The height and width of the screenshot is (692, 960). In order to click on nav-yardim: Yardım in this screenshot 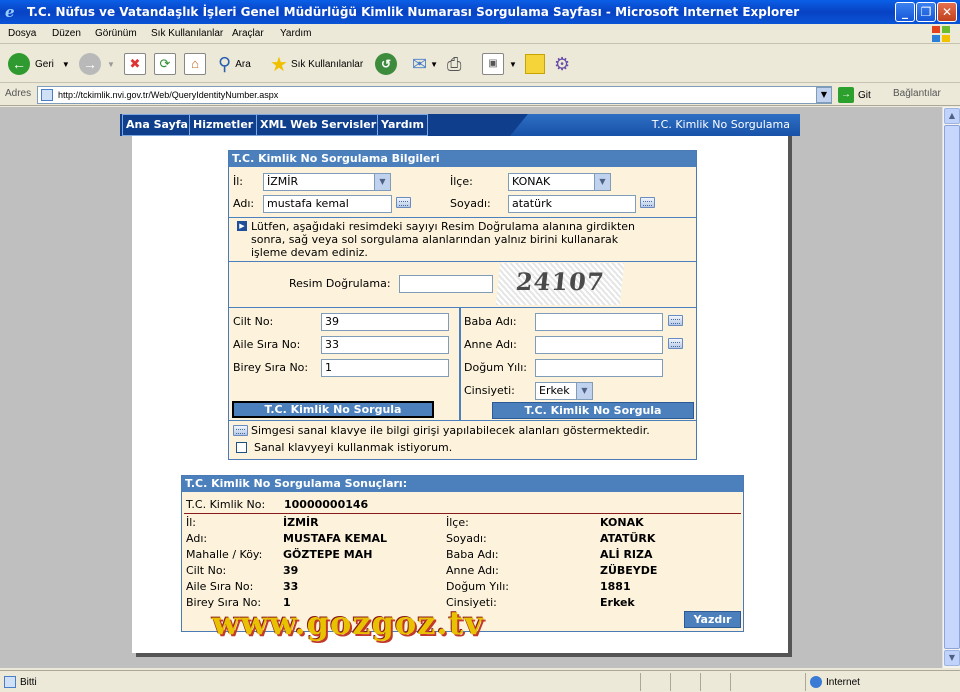, I will do `click(402, 125)`.